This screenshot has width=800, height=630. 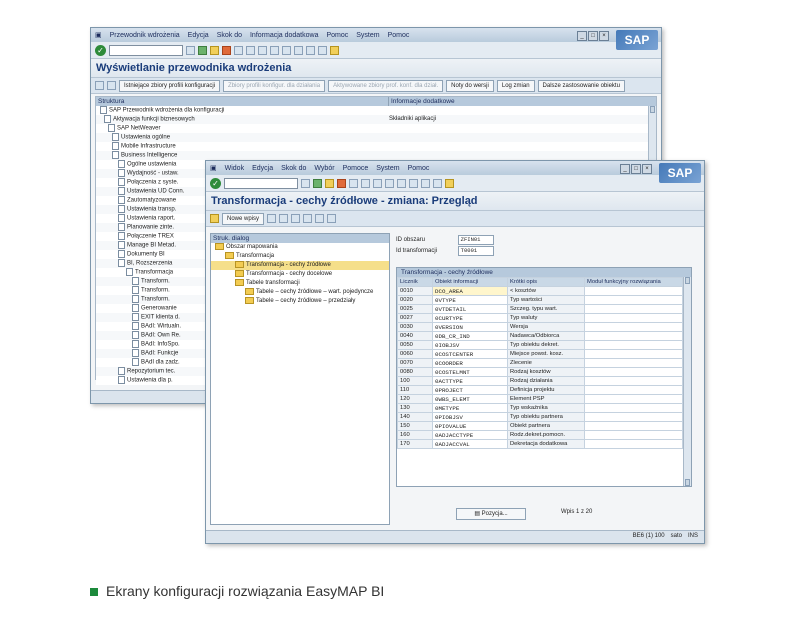 I want to click on short-desc-cell: Nadawca/Odbiorca, so click(x=546, y=336).